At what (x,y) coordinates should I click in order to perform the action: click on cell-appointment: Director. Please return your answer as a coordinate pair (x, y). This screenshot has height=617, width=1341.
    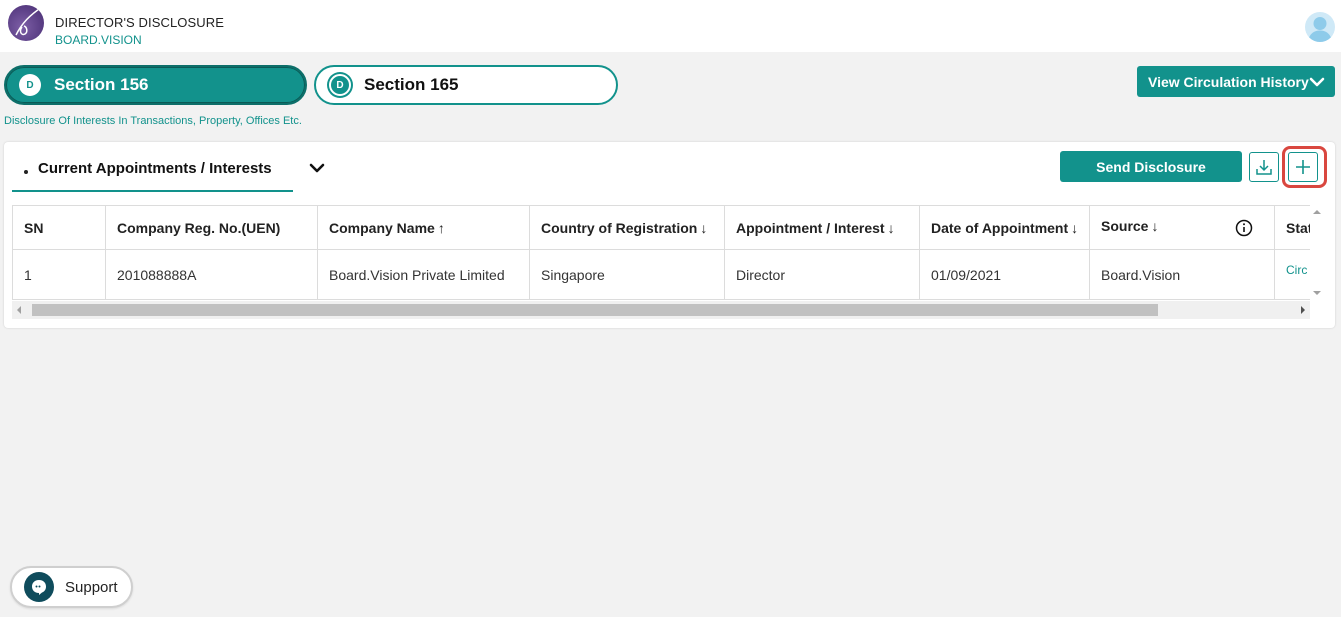
    Looking at the image, I should click on (822, 274).